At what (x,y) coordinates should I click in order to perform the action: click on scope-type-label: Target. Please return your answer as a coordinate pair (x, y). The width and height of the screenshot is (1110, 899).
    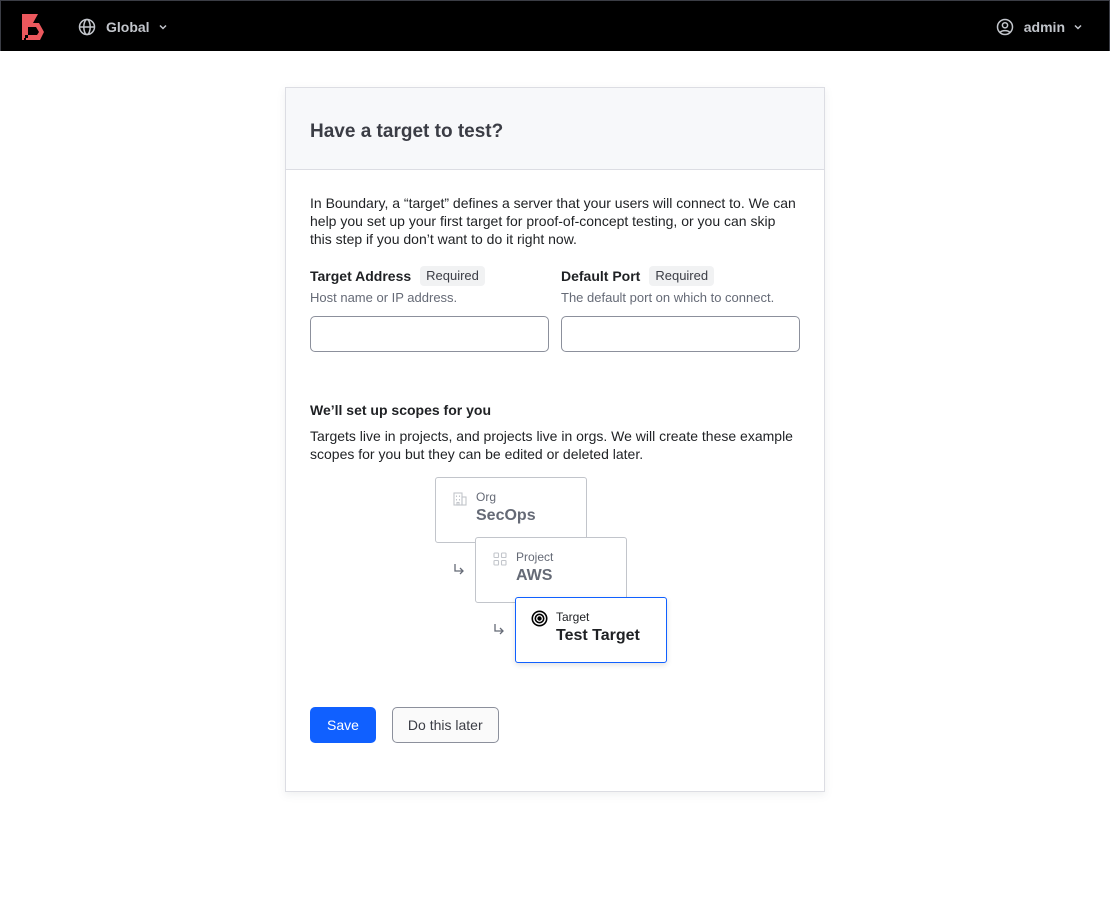
    Looking at the image, I should click on (573, 617).